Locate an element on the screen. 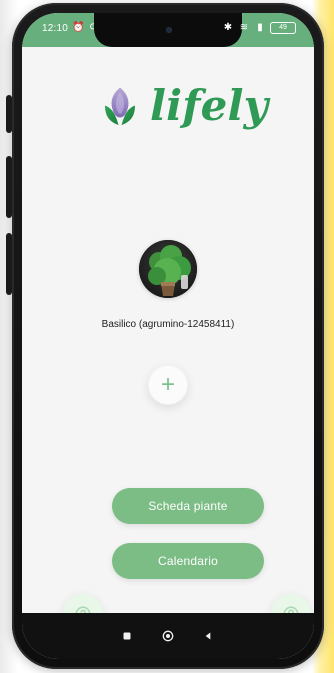 The image size is (334, 673). back-button is located at coordinates (208, 636).